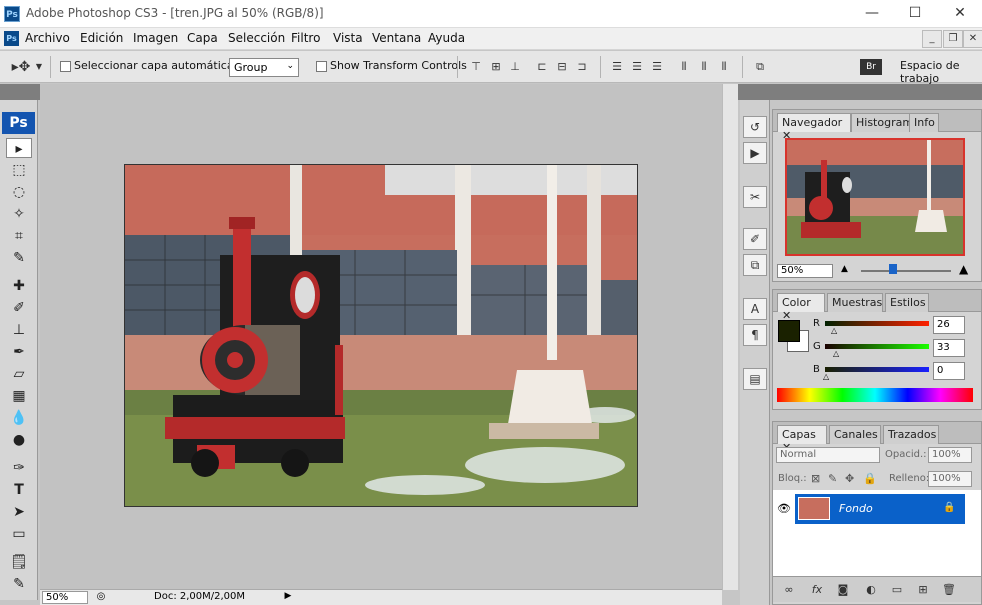 The width and height of the screenshot is (982, 605). Describe the element at coordinates (760, 67) in the screenshot. I see `auto-align-icon: ⧉` at that location.